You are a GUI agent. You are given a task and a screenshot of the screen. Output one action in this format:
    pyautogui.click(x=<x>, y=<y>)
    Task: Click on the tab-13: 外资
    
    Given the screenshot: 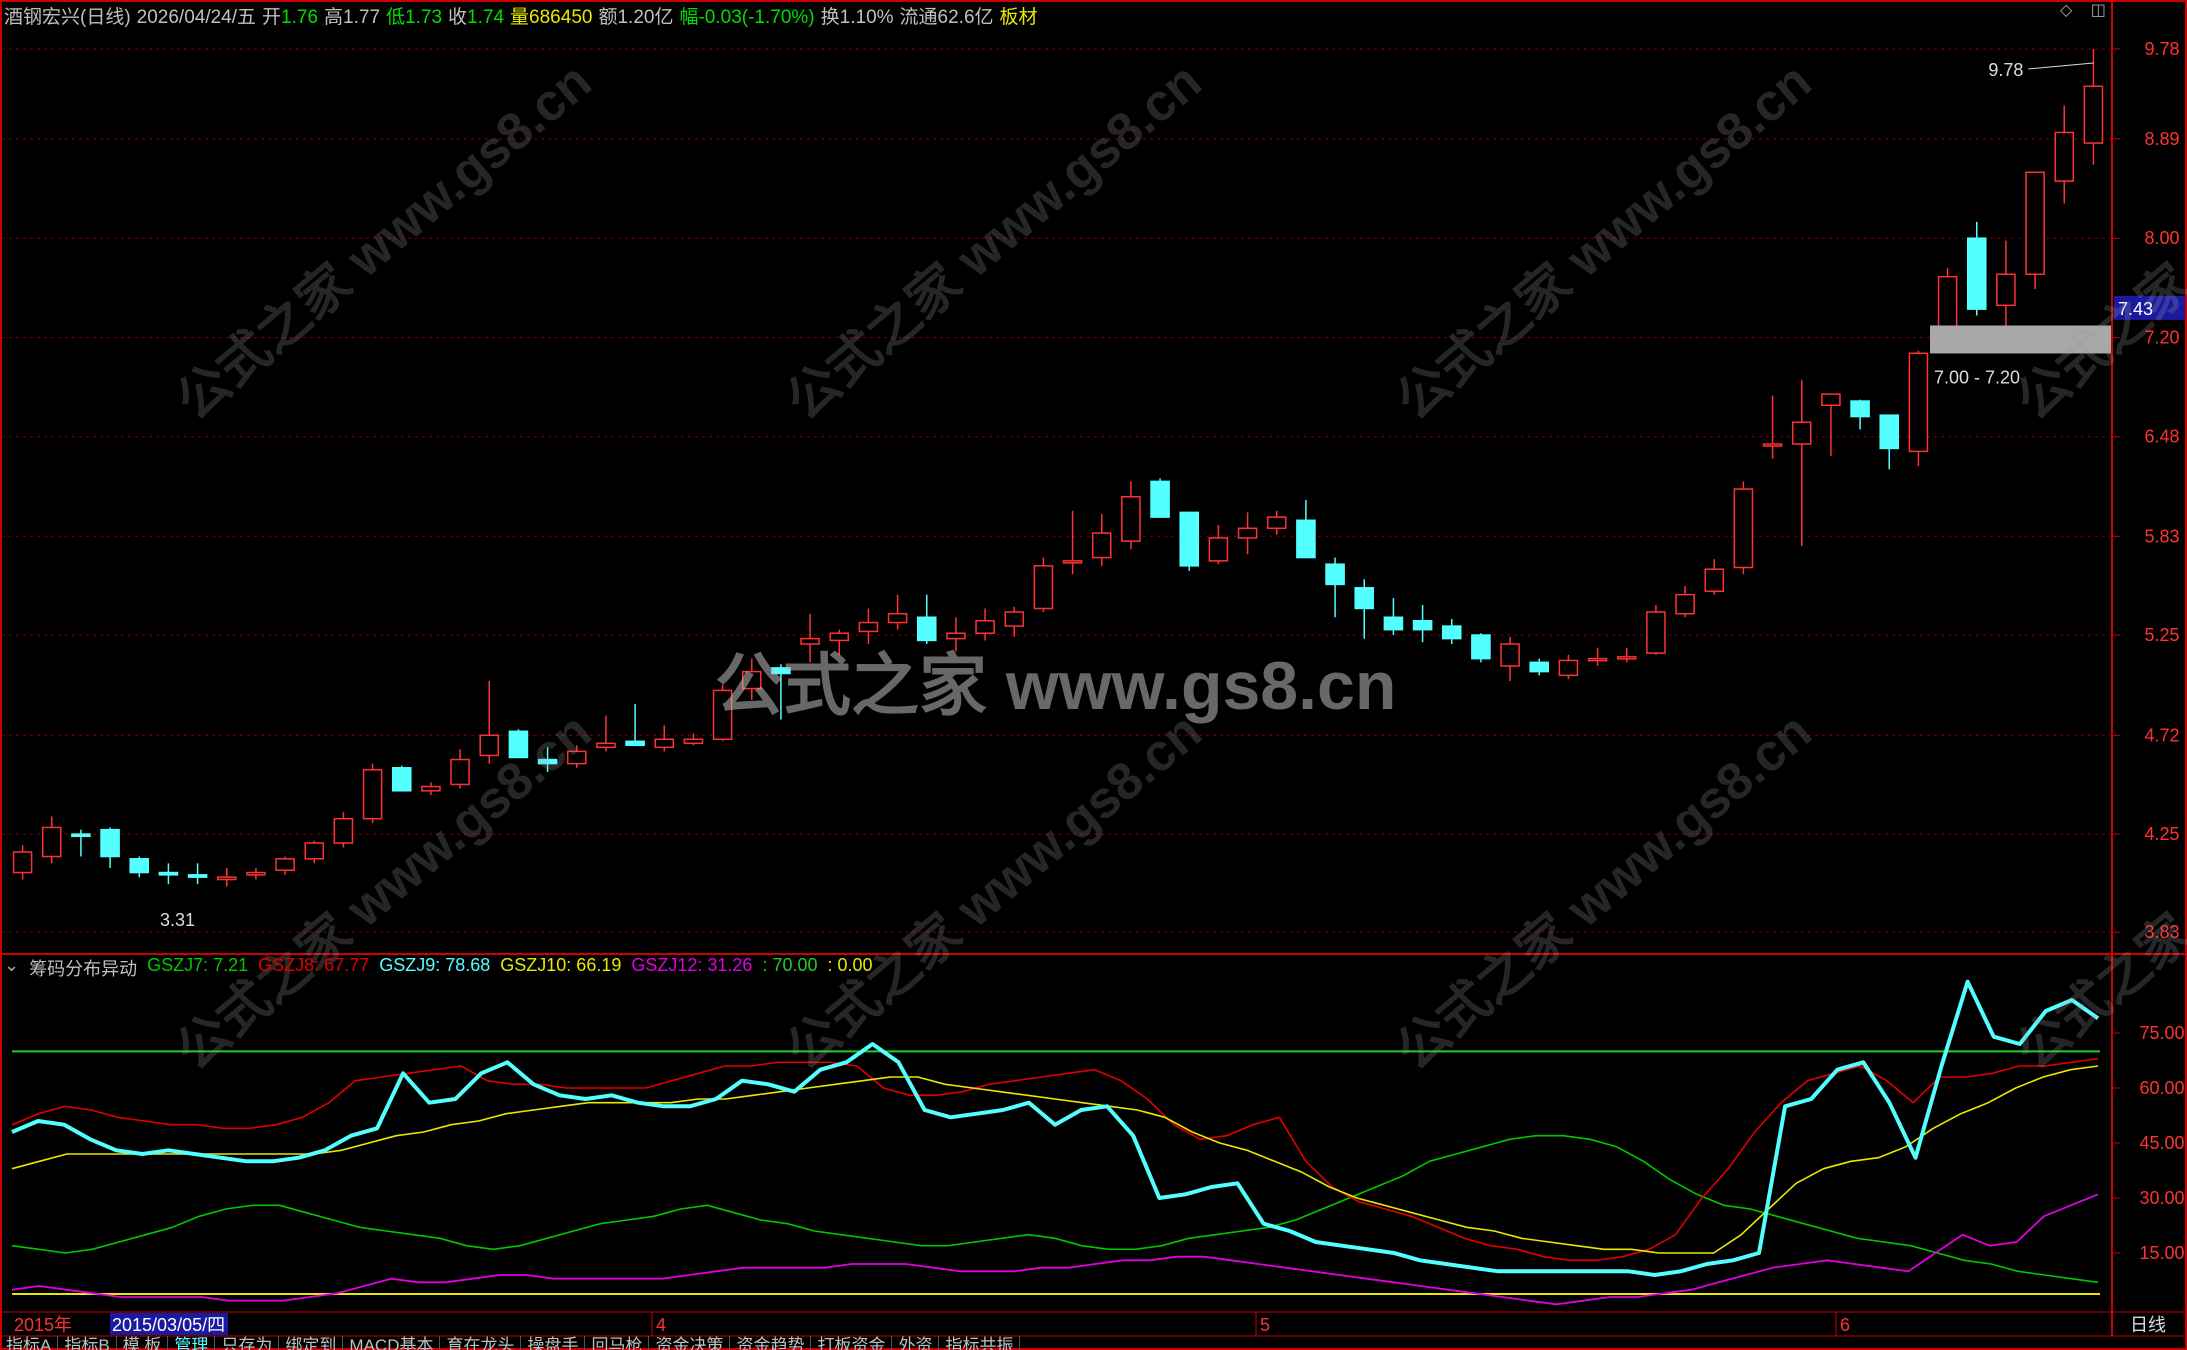 What is the action you would take?
    pyautogui.click(x=916, y=1343)
    